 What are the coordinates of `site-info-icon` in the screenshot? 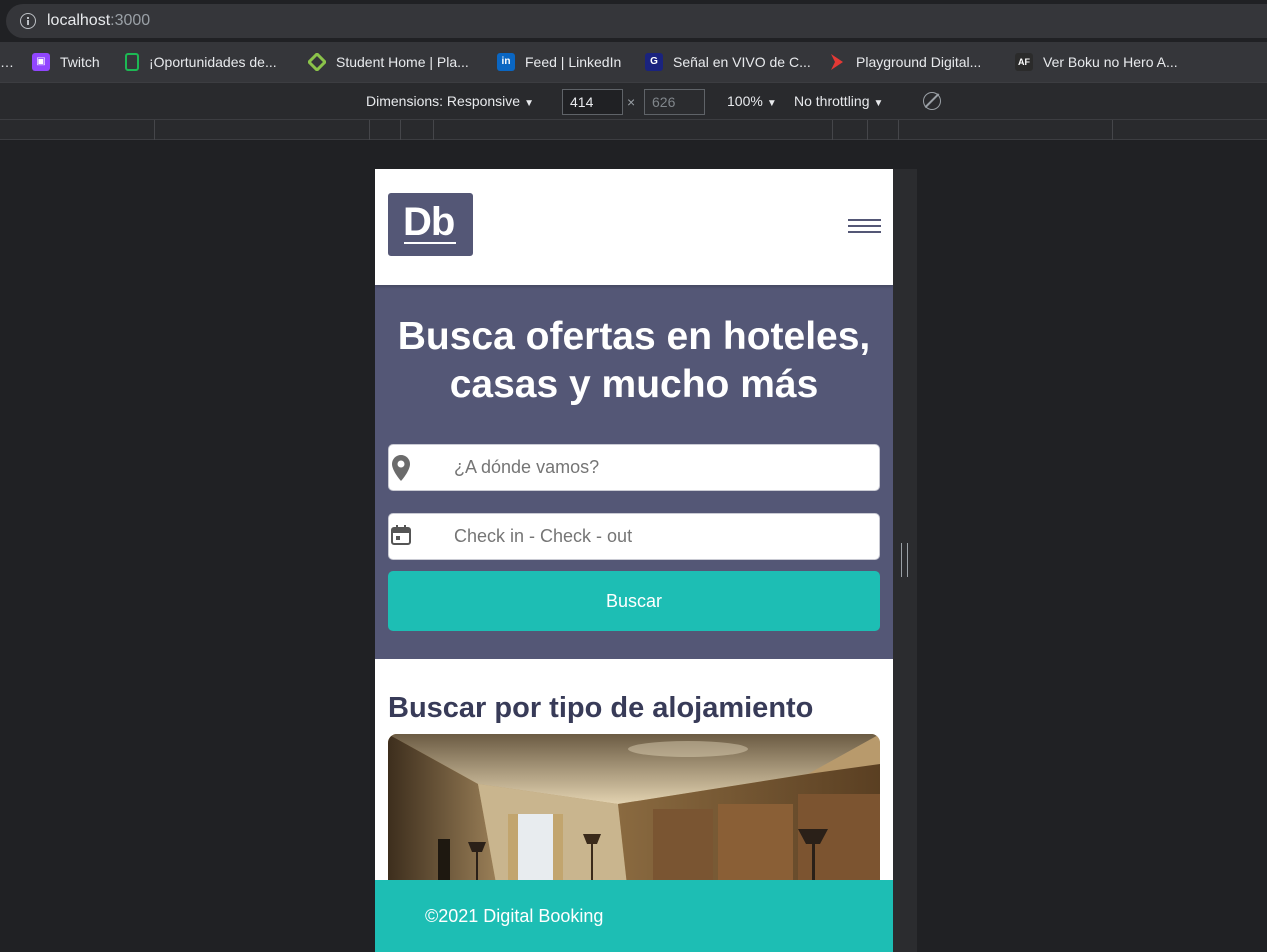 It's located at (28, 21).